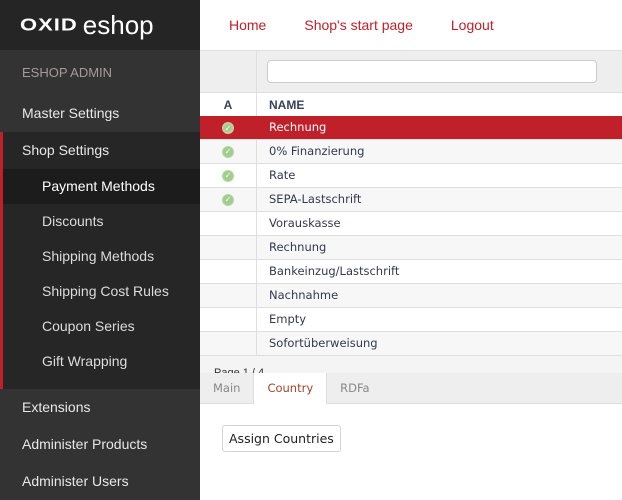 Image resolution: width=622 pixels, height=500 pixels. Describe the element at coordinates (411, 152) in the screenshot. I see `table-row: ✓ 0% Finanzierung` at that location.